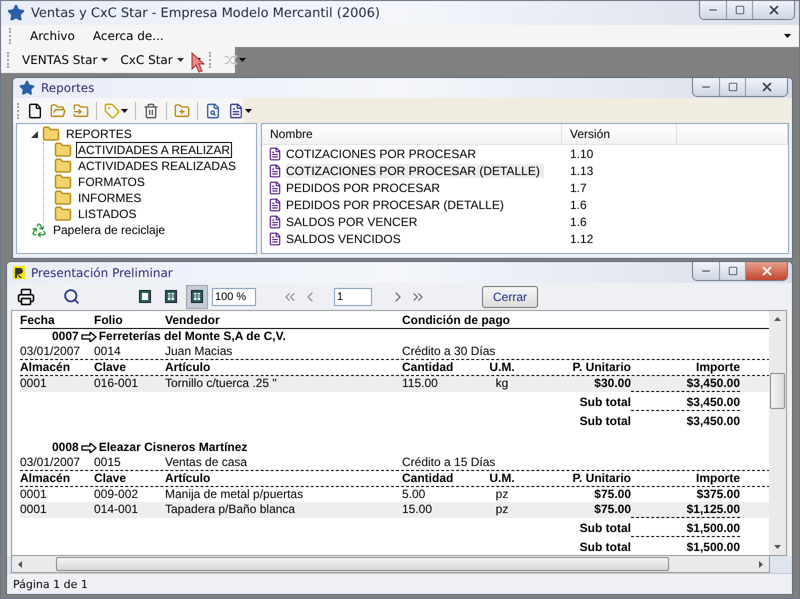 This screenshot has width=800, height=599. Describe the element at coordinates (35, 110) in the screenshot. I see `new-document-icon` at that location.